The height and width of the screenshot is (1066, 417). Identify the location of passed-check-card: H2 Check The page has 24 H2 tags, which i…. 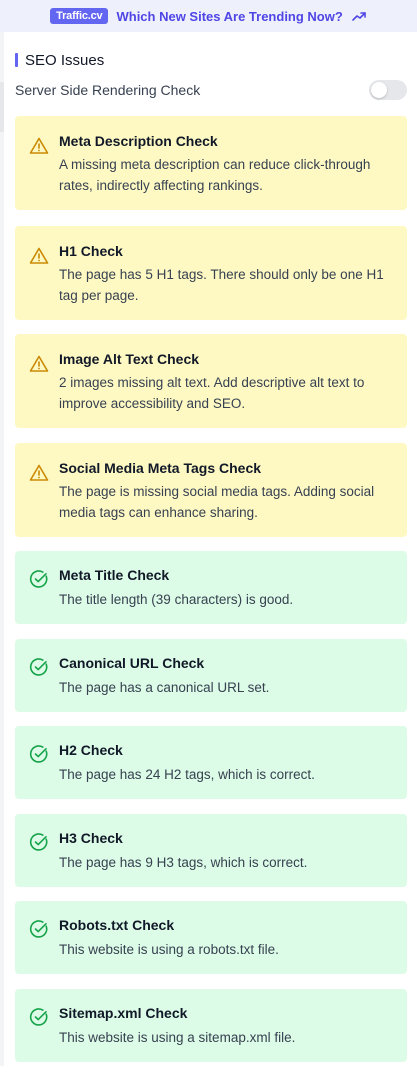
(211, 762).